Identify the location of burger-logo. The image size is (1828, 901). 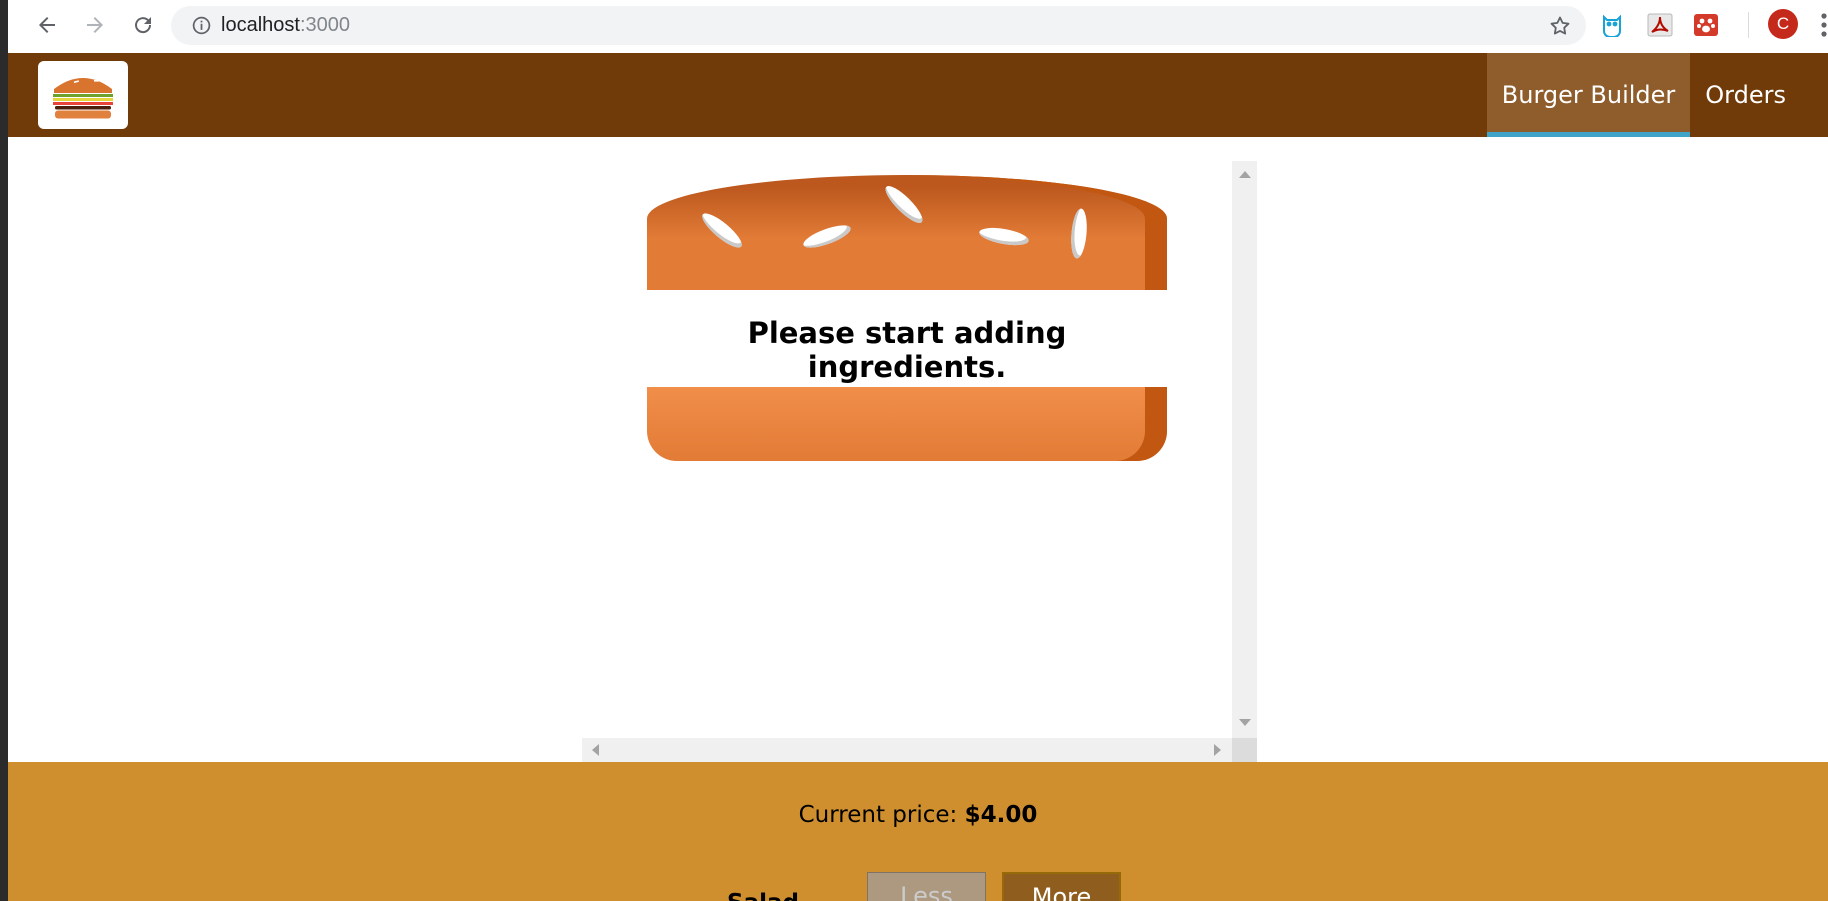
(83, 95).